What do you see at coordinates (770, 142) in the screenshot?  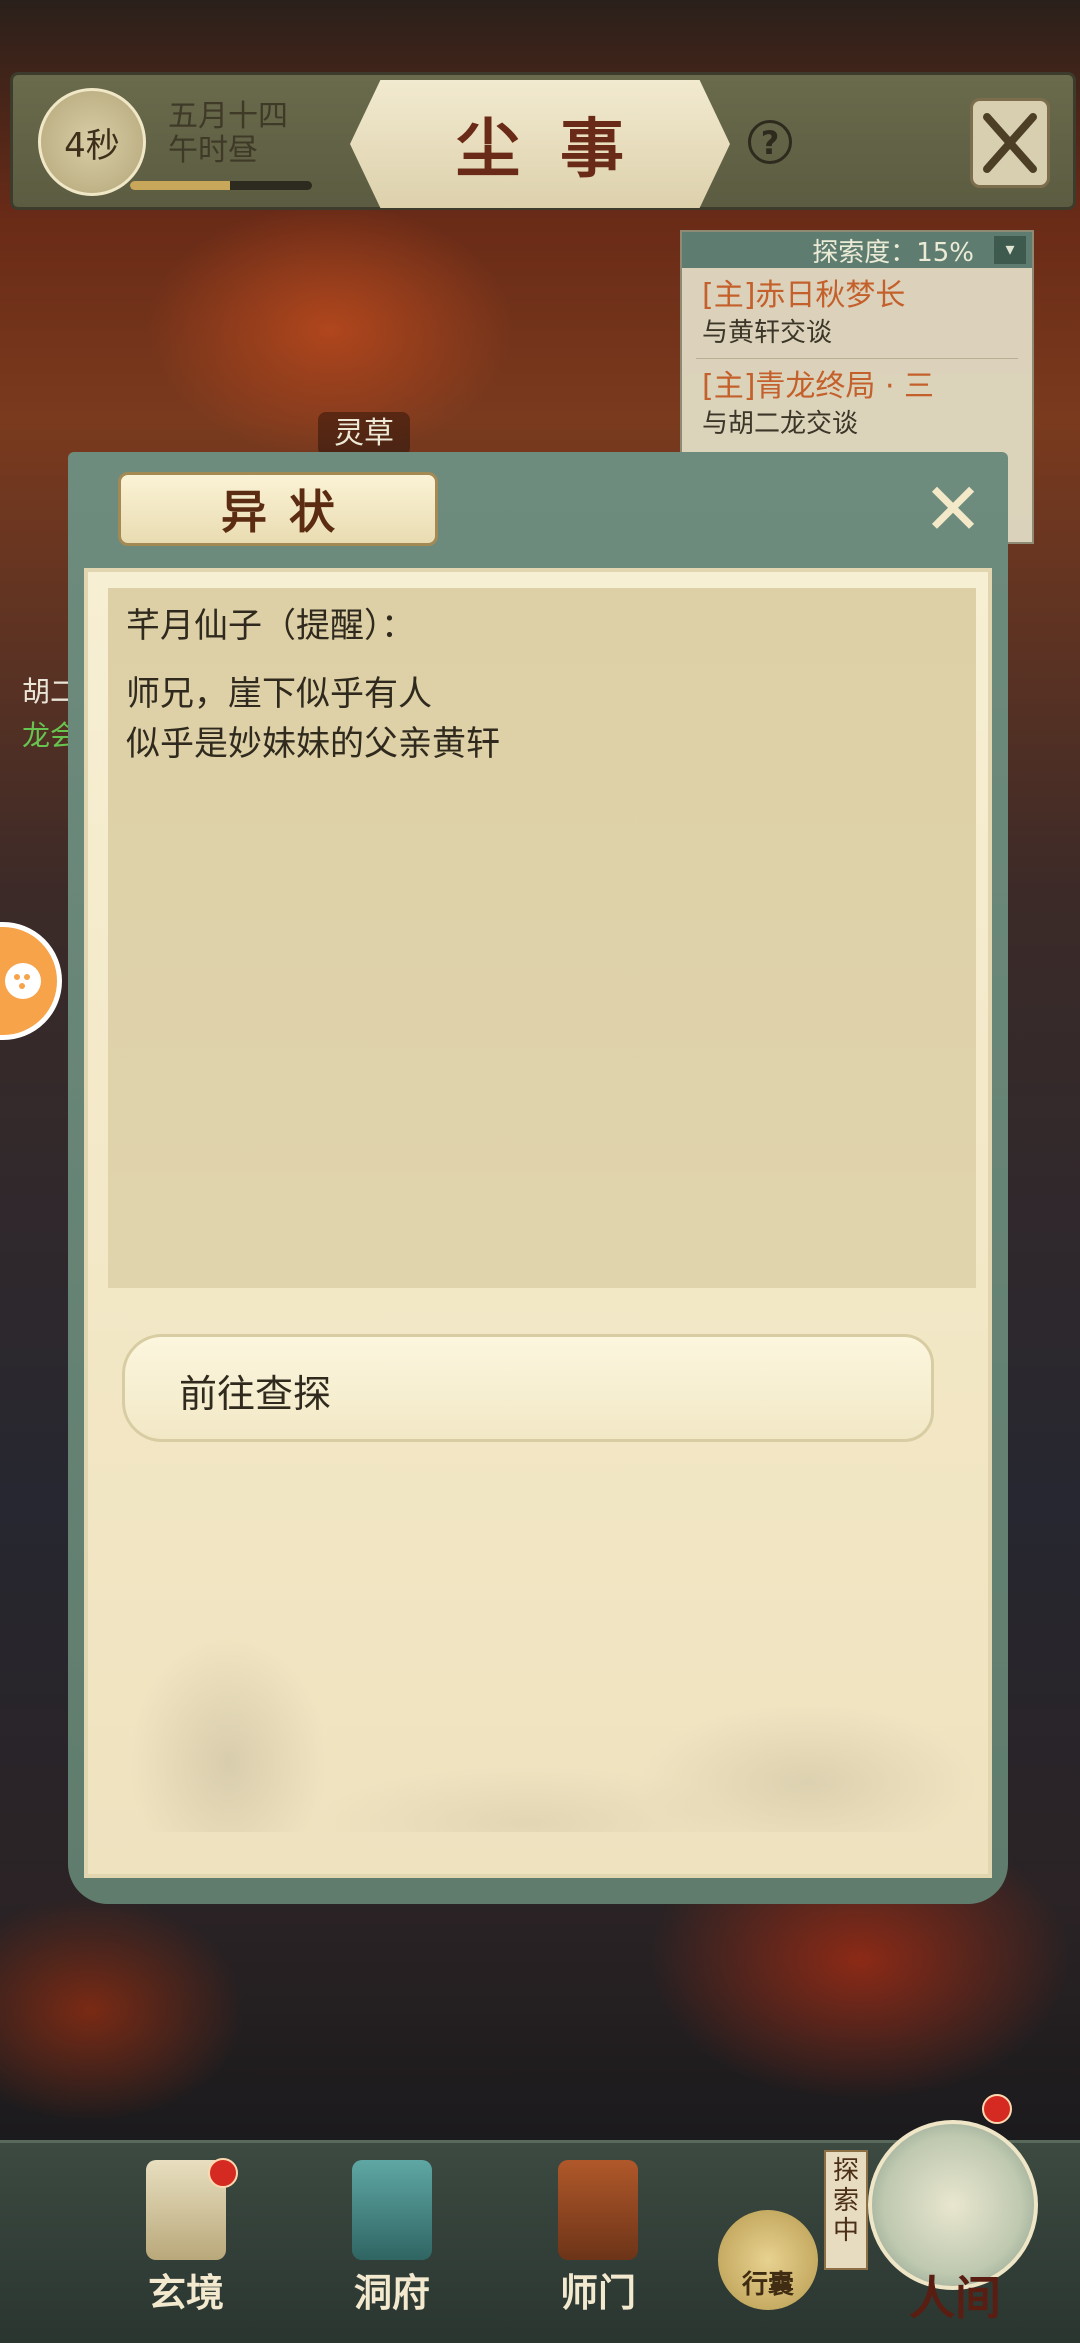 I see `help-button: ?` at bounding box center [770, 142].